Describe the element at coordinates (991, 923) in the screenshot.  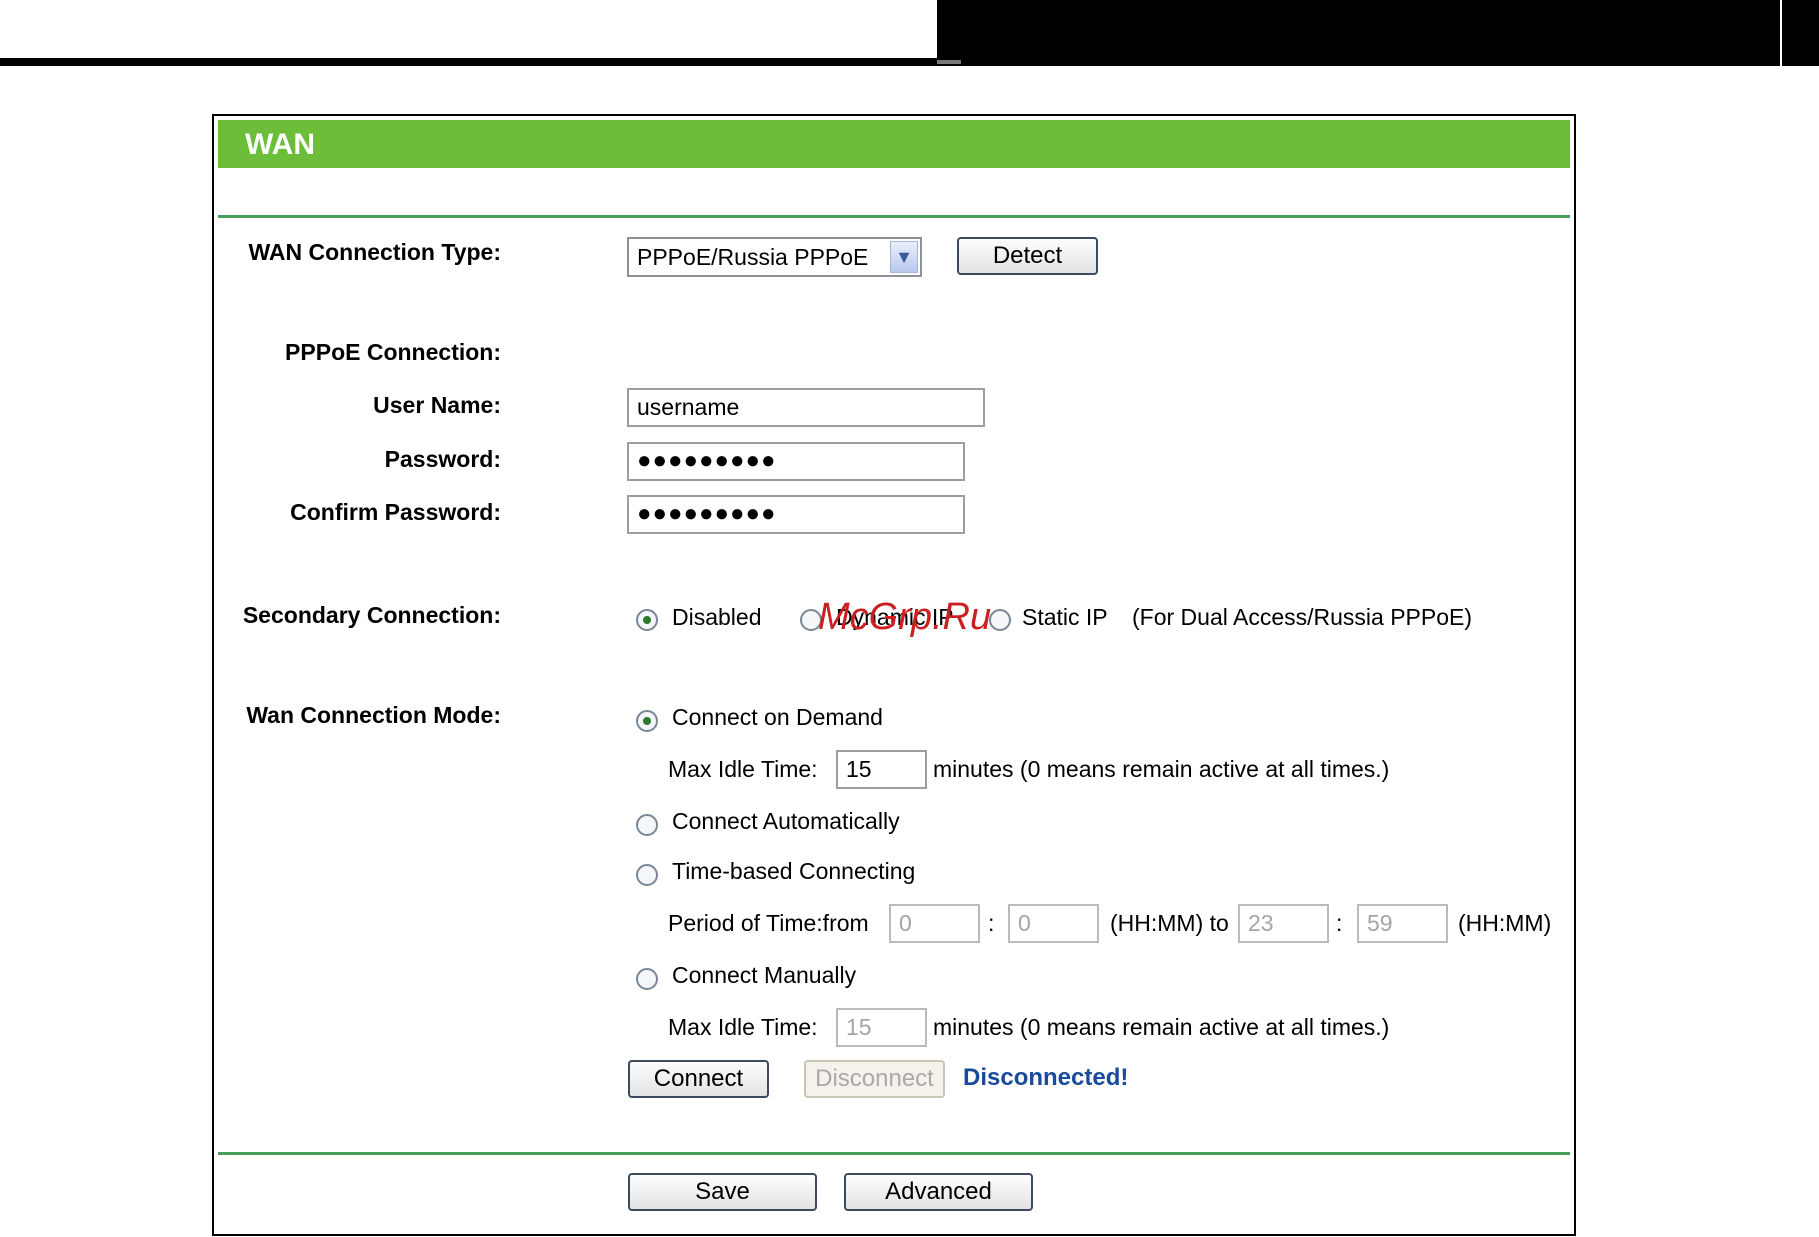
I see `from-colon: :` at that location.